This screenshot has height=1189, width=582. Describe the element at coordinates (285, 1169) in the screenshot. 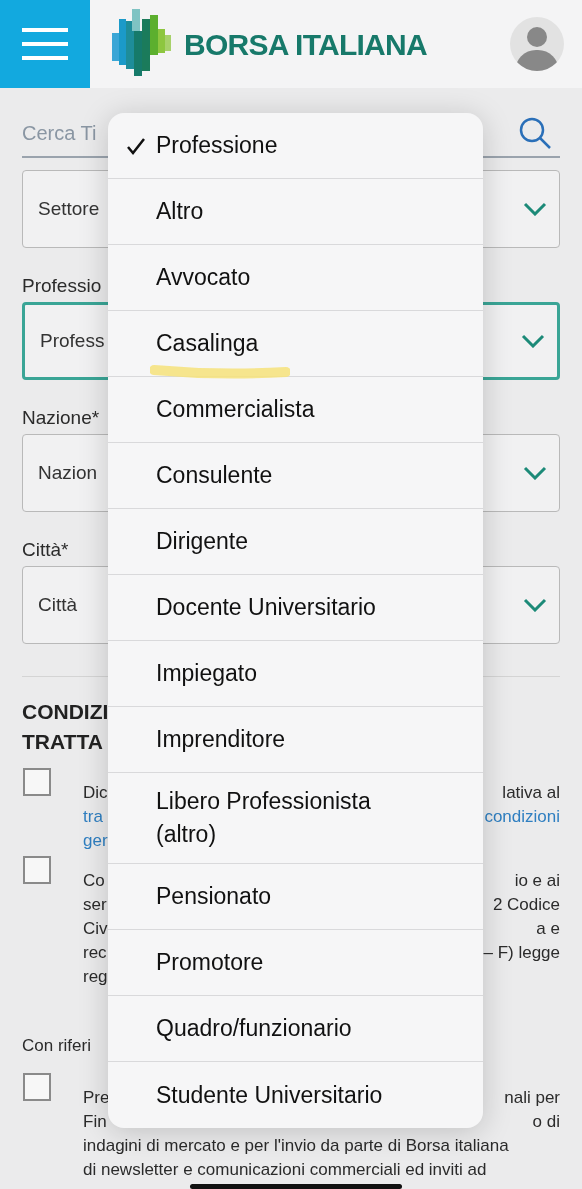

I see `paragraph-line: di newsletter e comunicazioni commerciali ed inviti ad` at that location.